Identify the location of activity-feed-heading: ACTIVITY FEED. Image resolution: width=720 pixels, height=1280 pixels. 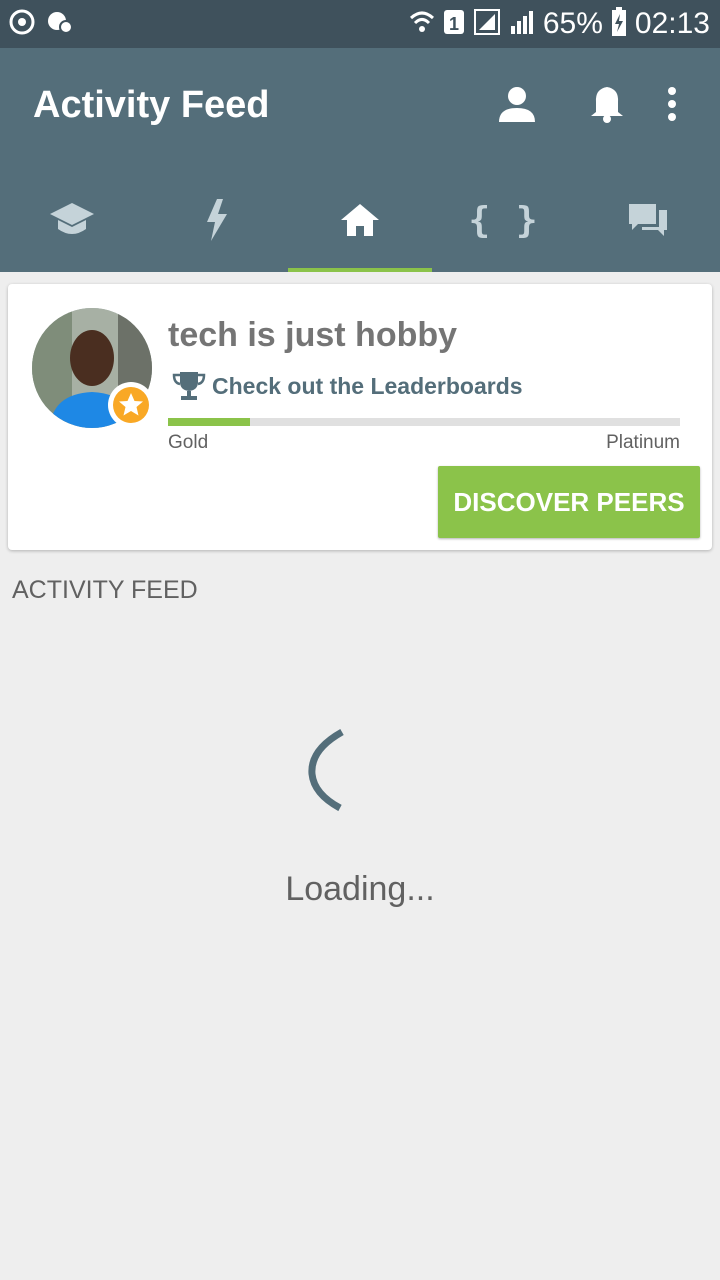
(105, 590).